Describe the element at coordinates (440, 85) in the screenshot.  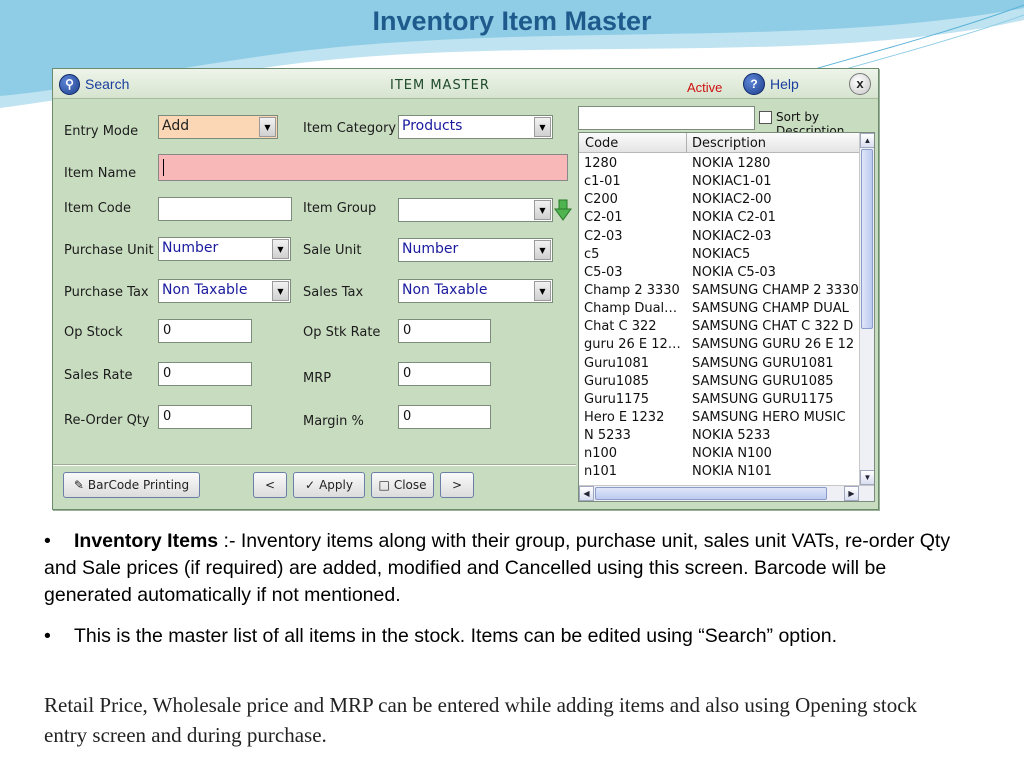
I see `window-title: ITEM MASTER` at that location.